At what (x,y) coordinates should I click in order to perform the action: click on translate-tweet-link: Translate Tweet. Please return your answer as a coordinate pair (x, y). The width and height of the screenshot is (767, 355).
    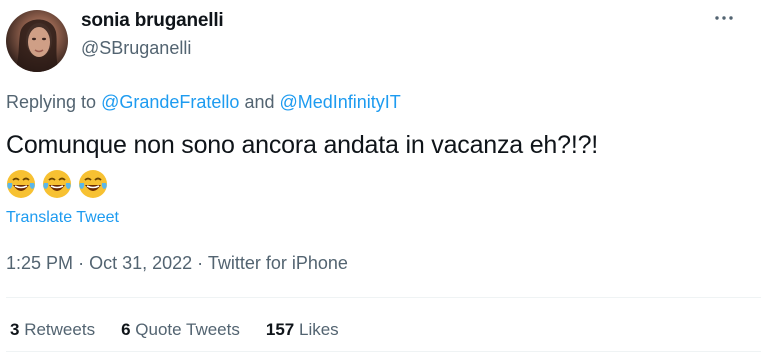
    Looking at the image, I should click on (62, 218).